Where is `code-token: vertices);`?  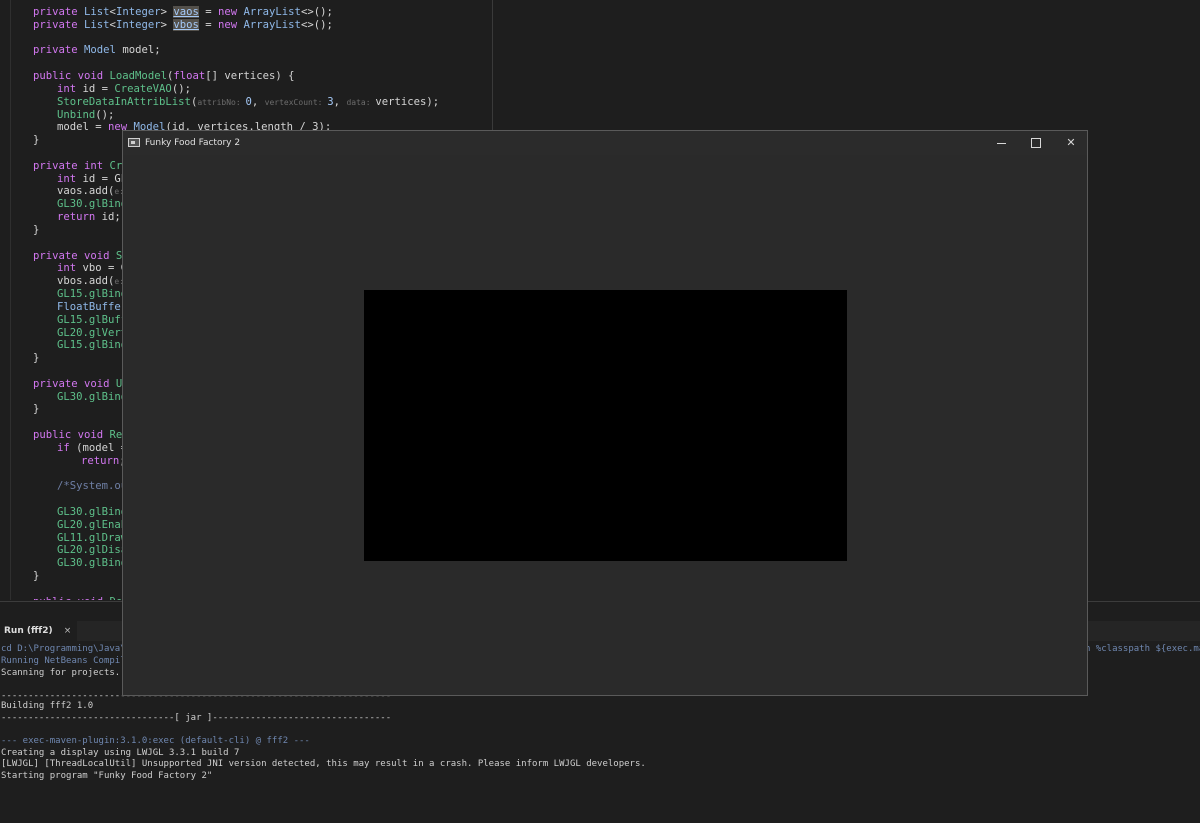 code-token: vertices); is located at coordinates (407, 101).